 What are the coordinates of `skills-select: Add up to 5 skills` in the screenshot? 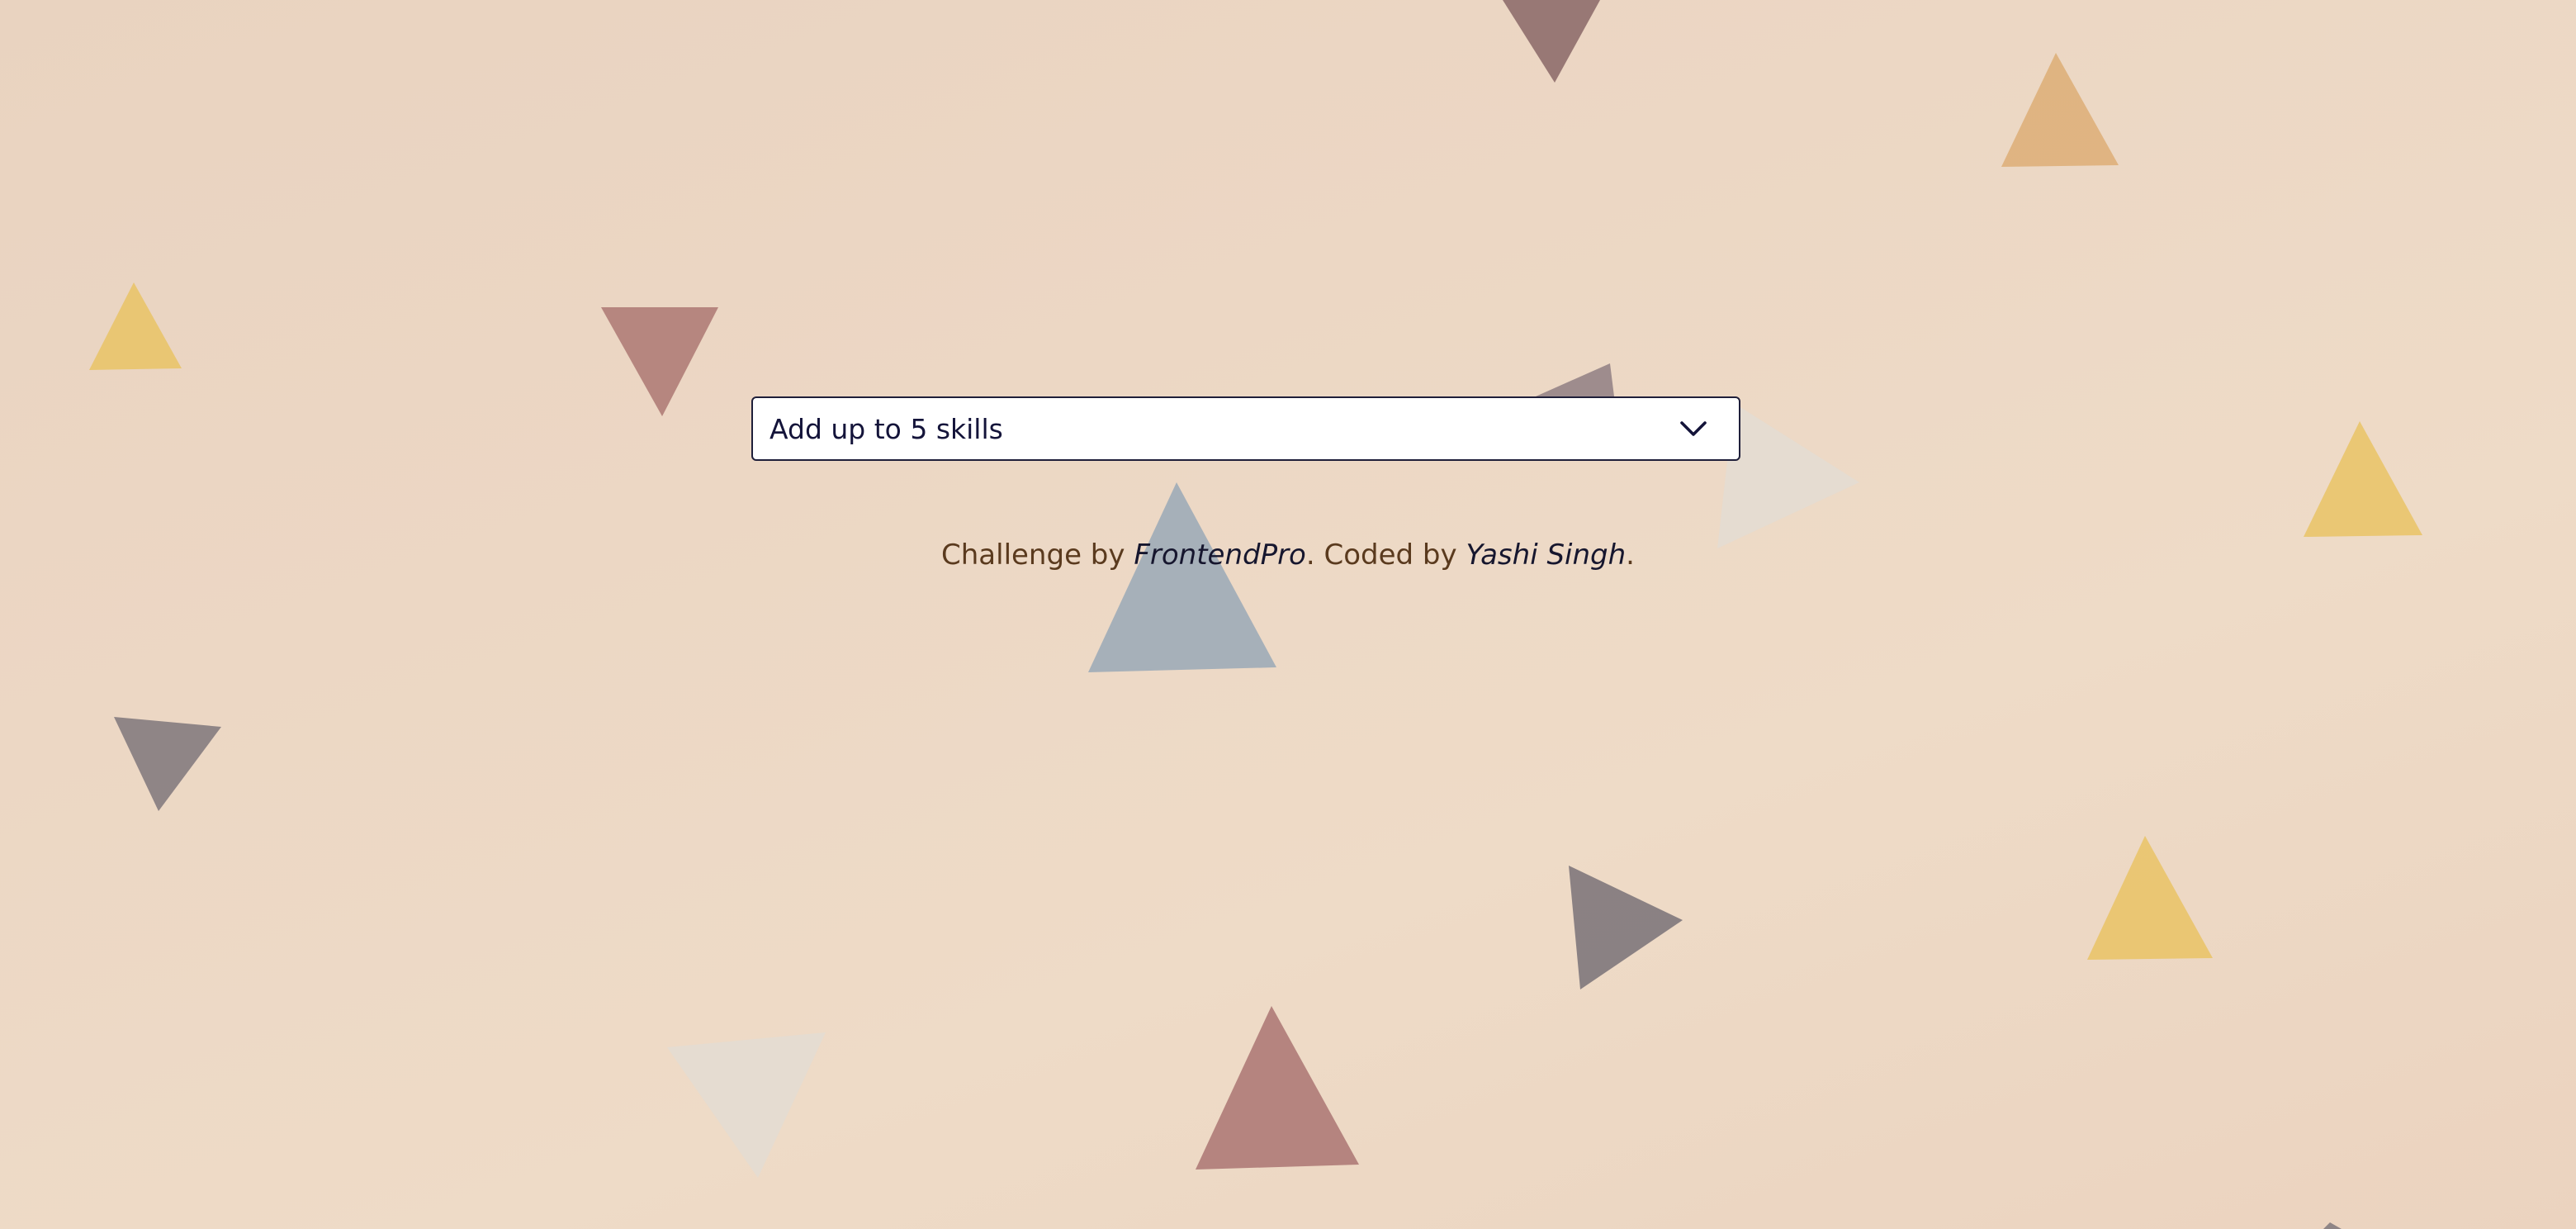 It's located at (1245, 428).